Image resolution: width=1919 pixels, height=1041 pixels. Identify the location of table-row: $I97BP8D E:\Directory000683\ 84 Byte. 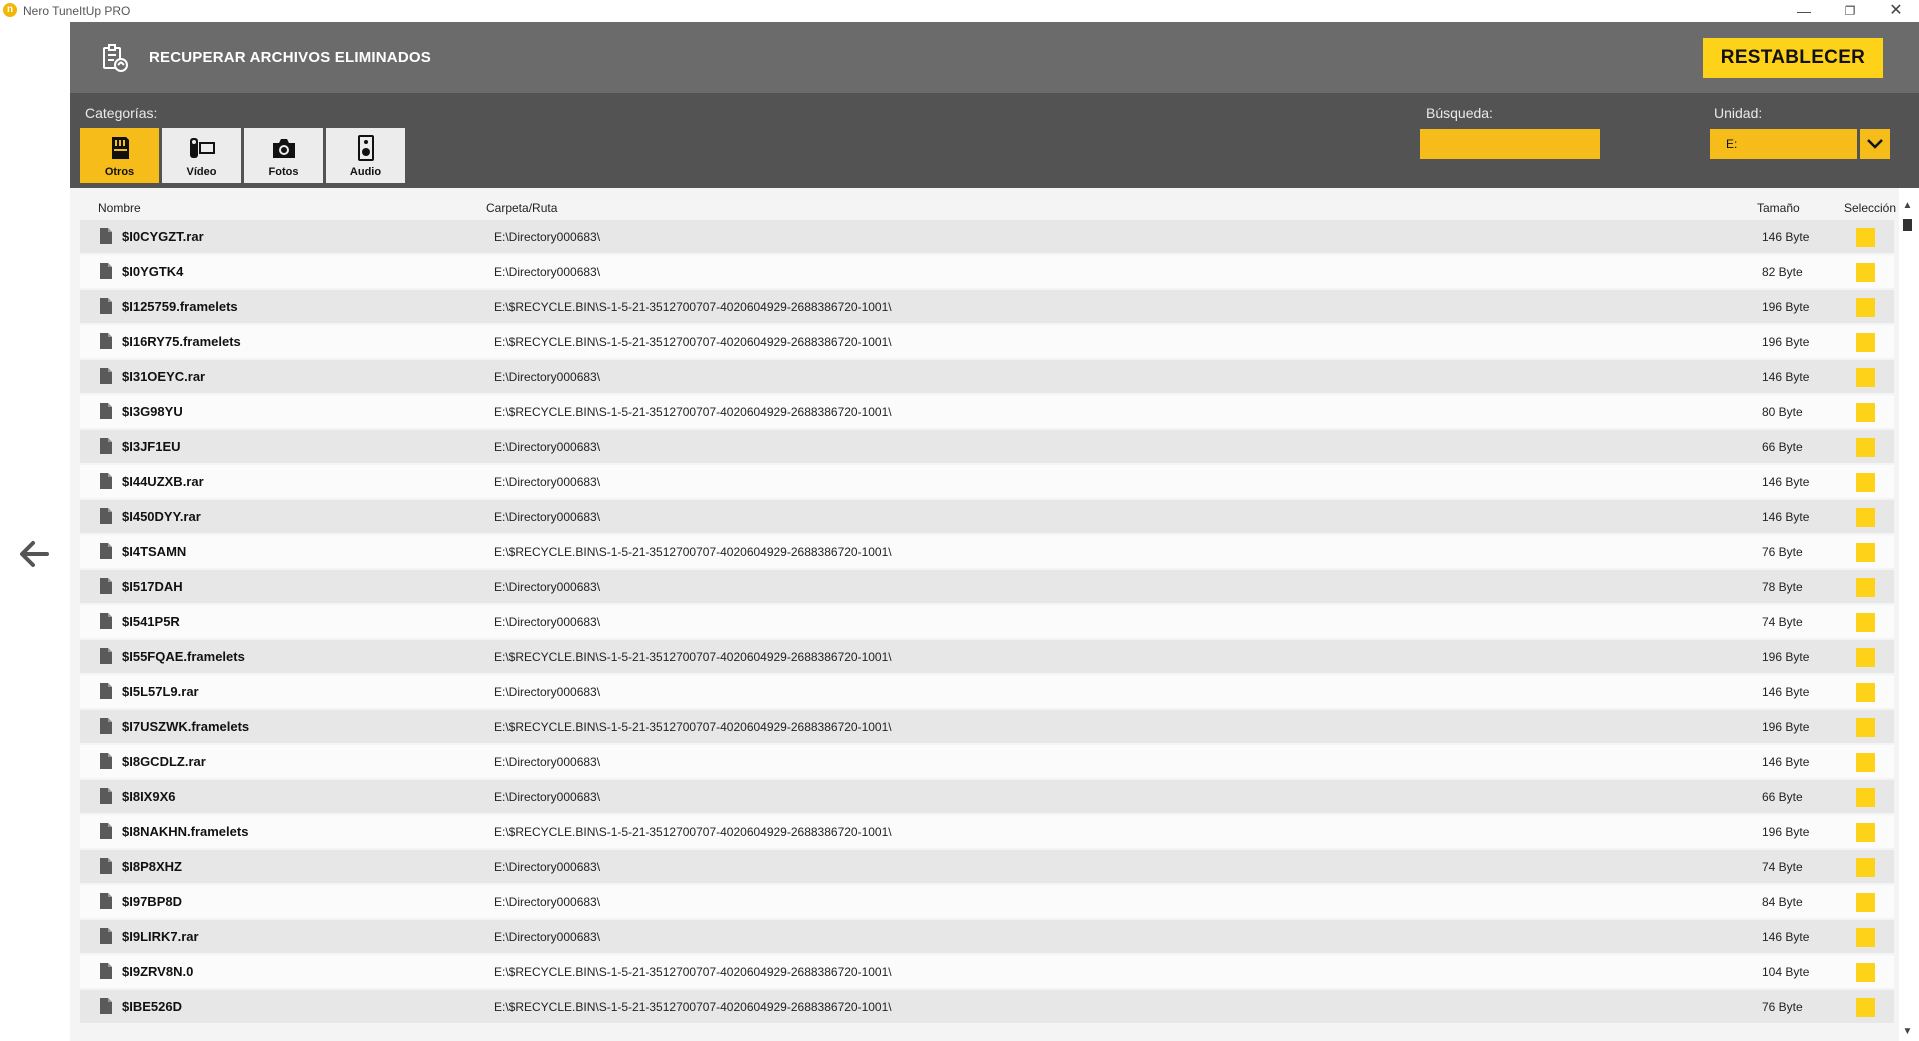
(987, 901).